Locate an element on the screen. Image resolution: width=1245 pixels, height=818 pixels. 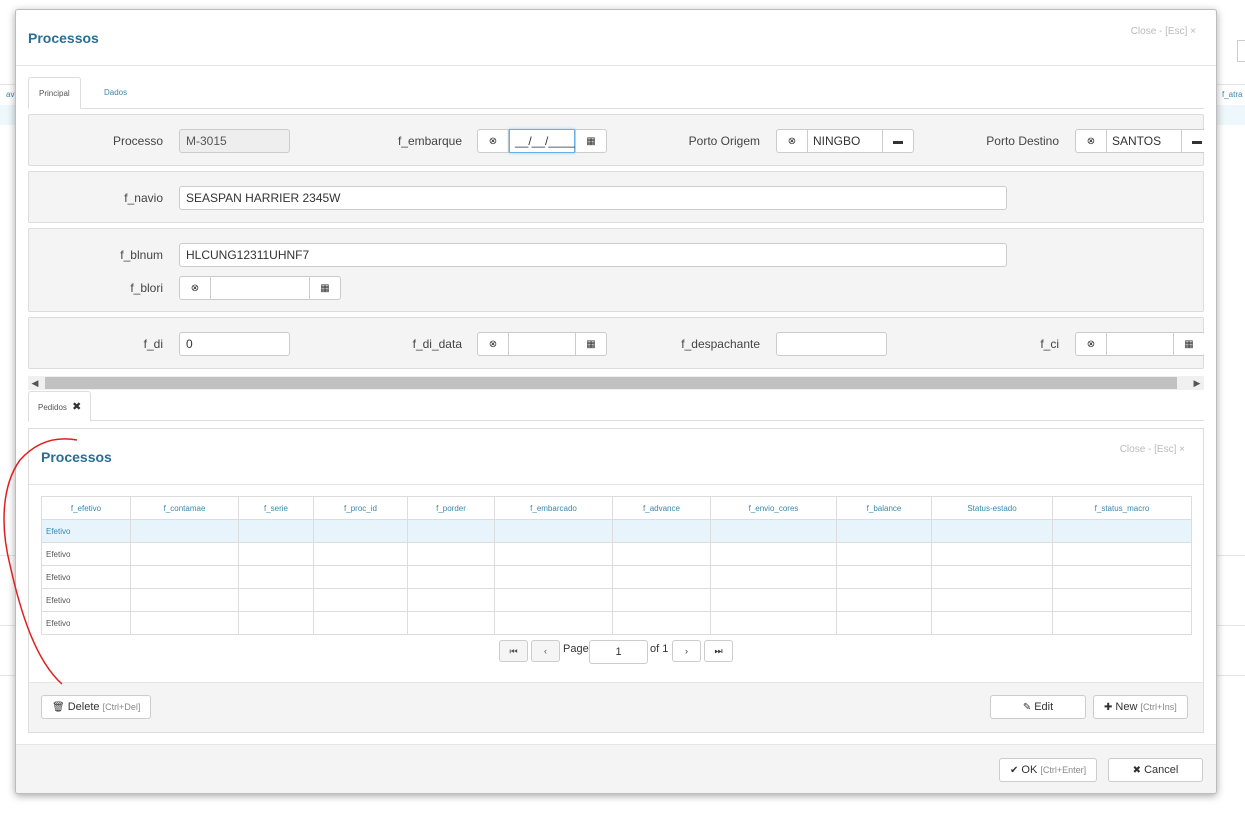
horizontal-scrollbar: ◀ ▶ is located at coordinates (616, 383).